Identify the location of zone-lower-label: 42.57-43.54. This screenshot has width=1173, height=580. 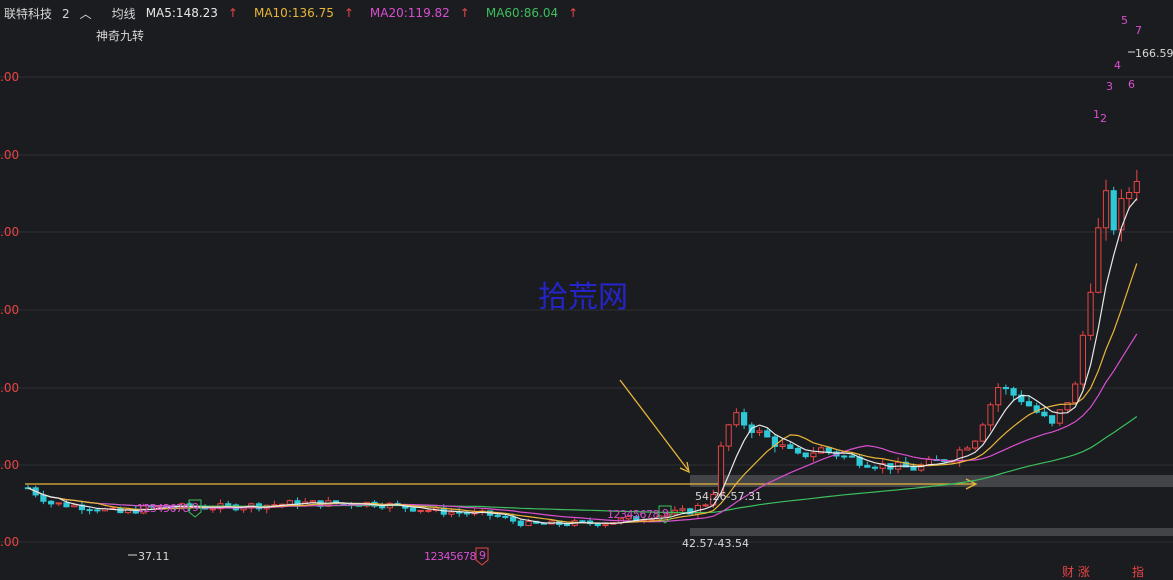
(715, 543).